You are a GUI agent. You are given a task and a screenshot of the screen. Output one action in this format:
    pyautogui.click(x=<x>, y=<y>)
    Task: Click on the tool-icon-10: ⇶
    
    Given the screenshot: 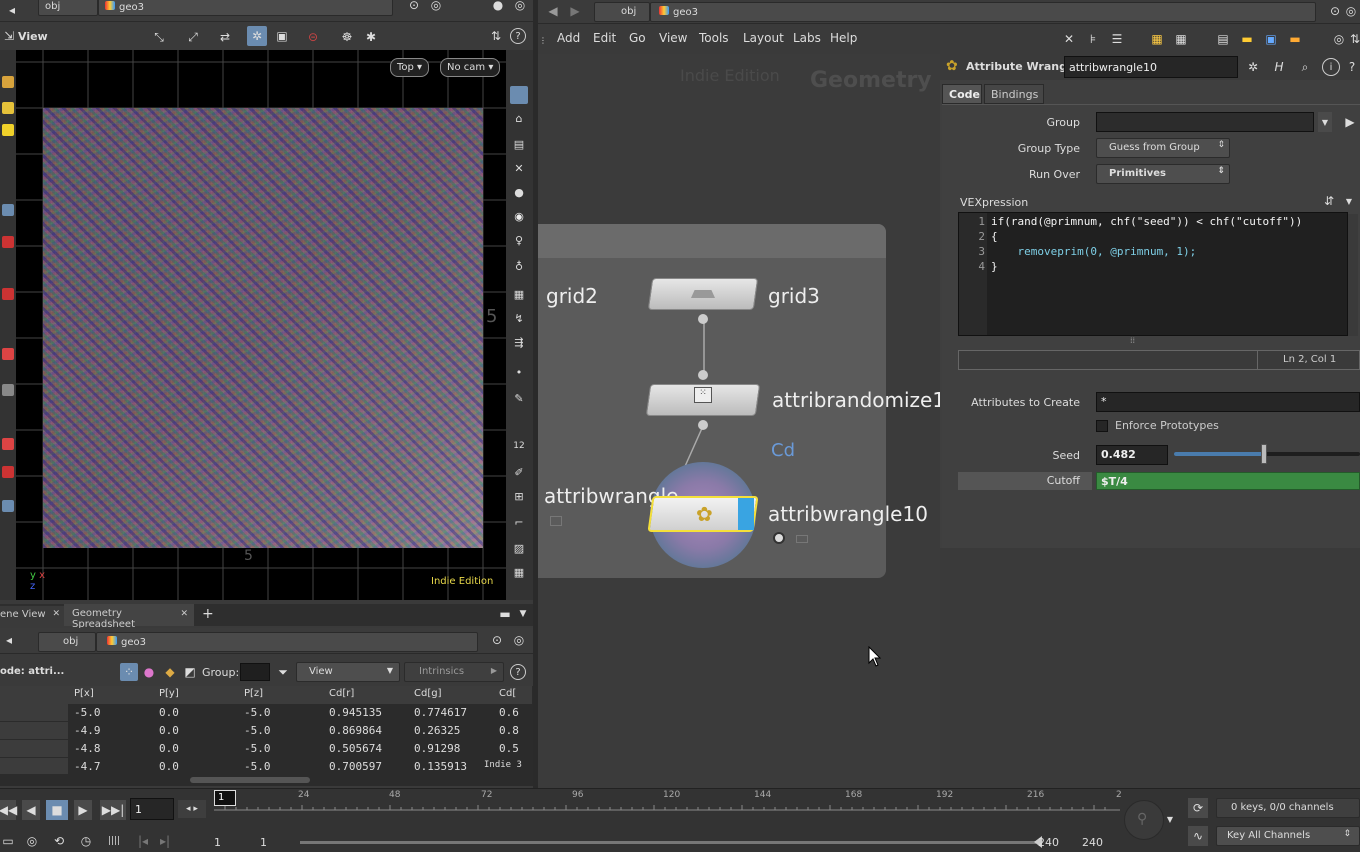 What is the action you would take?
    pyautogui.click(x=519, y=342)
    